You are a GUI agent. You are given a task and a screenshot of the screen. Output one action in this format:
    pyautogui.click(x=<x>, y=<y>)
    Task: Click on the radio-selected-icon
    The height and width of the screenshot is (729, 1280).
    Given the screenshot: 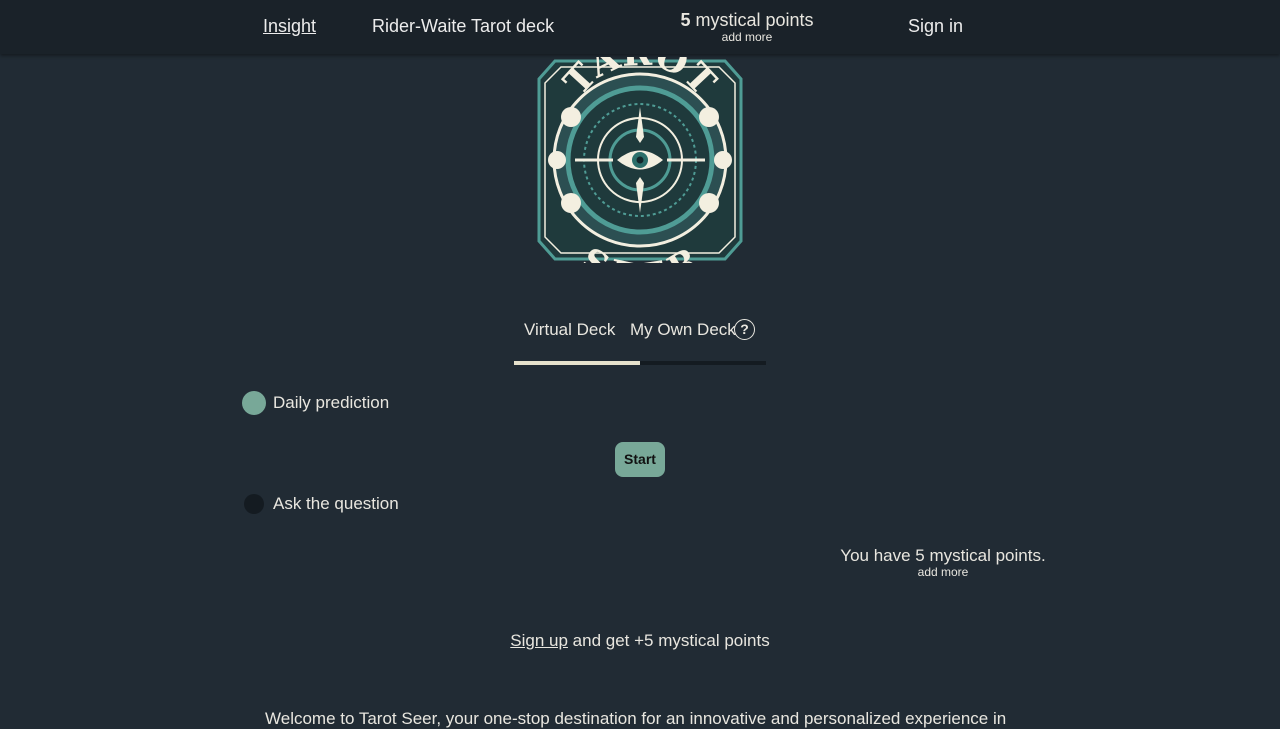 What is the action you would take?
    pyautogui.click(x=254, y=403)
    